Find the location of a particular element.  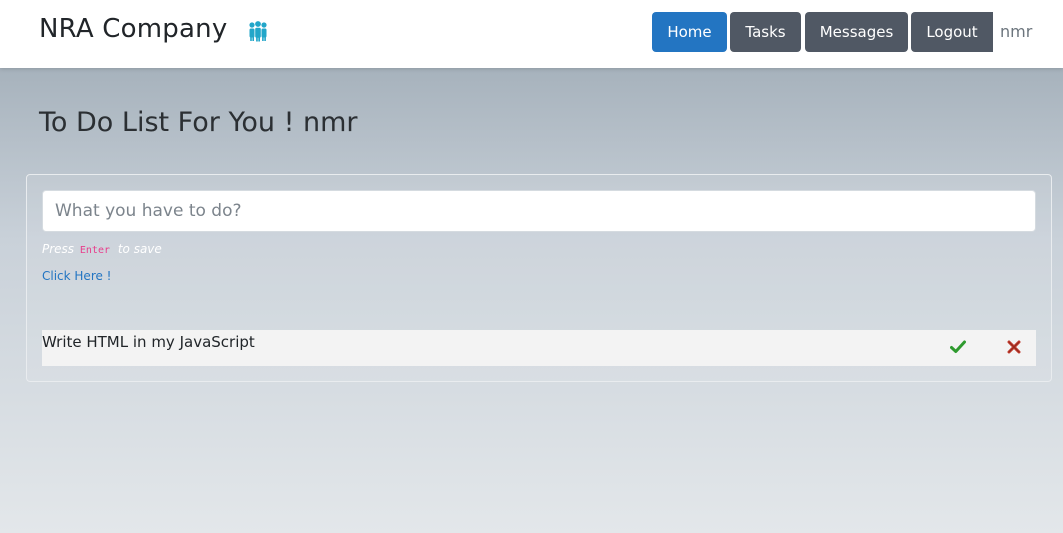

todo-input is located at coordinates (539, 211).